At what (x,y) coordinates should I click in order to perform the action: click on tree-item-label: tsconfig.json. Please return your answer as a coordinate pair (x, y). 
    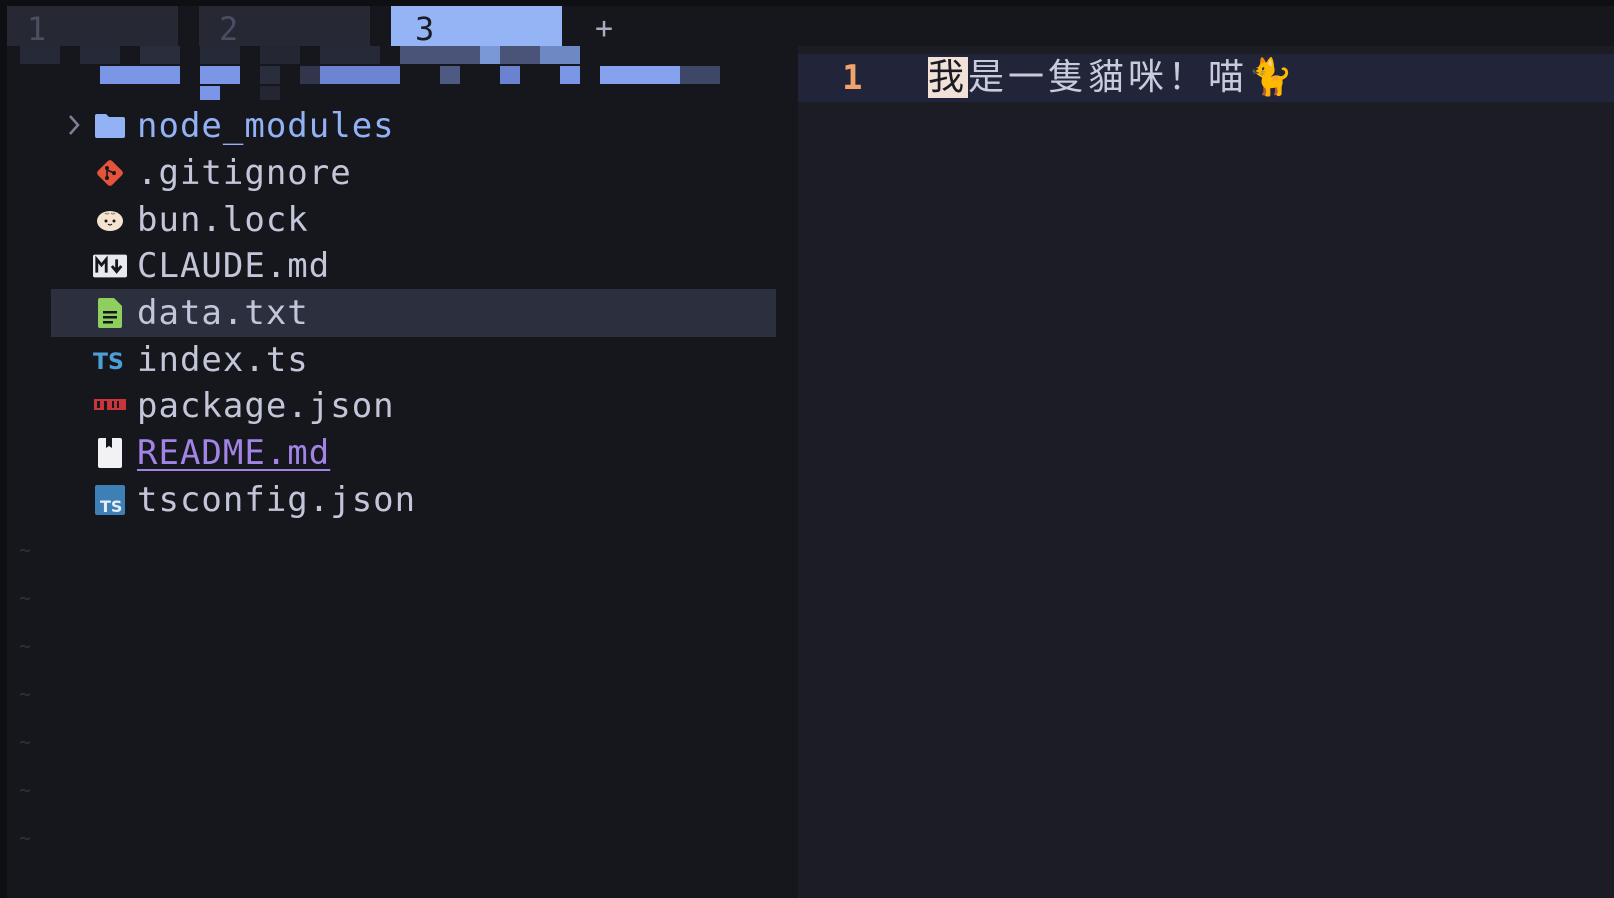
    Looking at the image, I should click on (277, 500).